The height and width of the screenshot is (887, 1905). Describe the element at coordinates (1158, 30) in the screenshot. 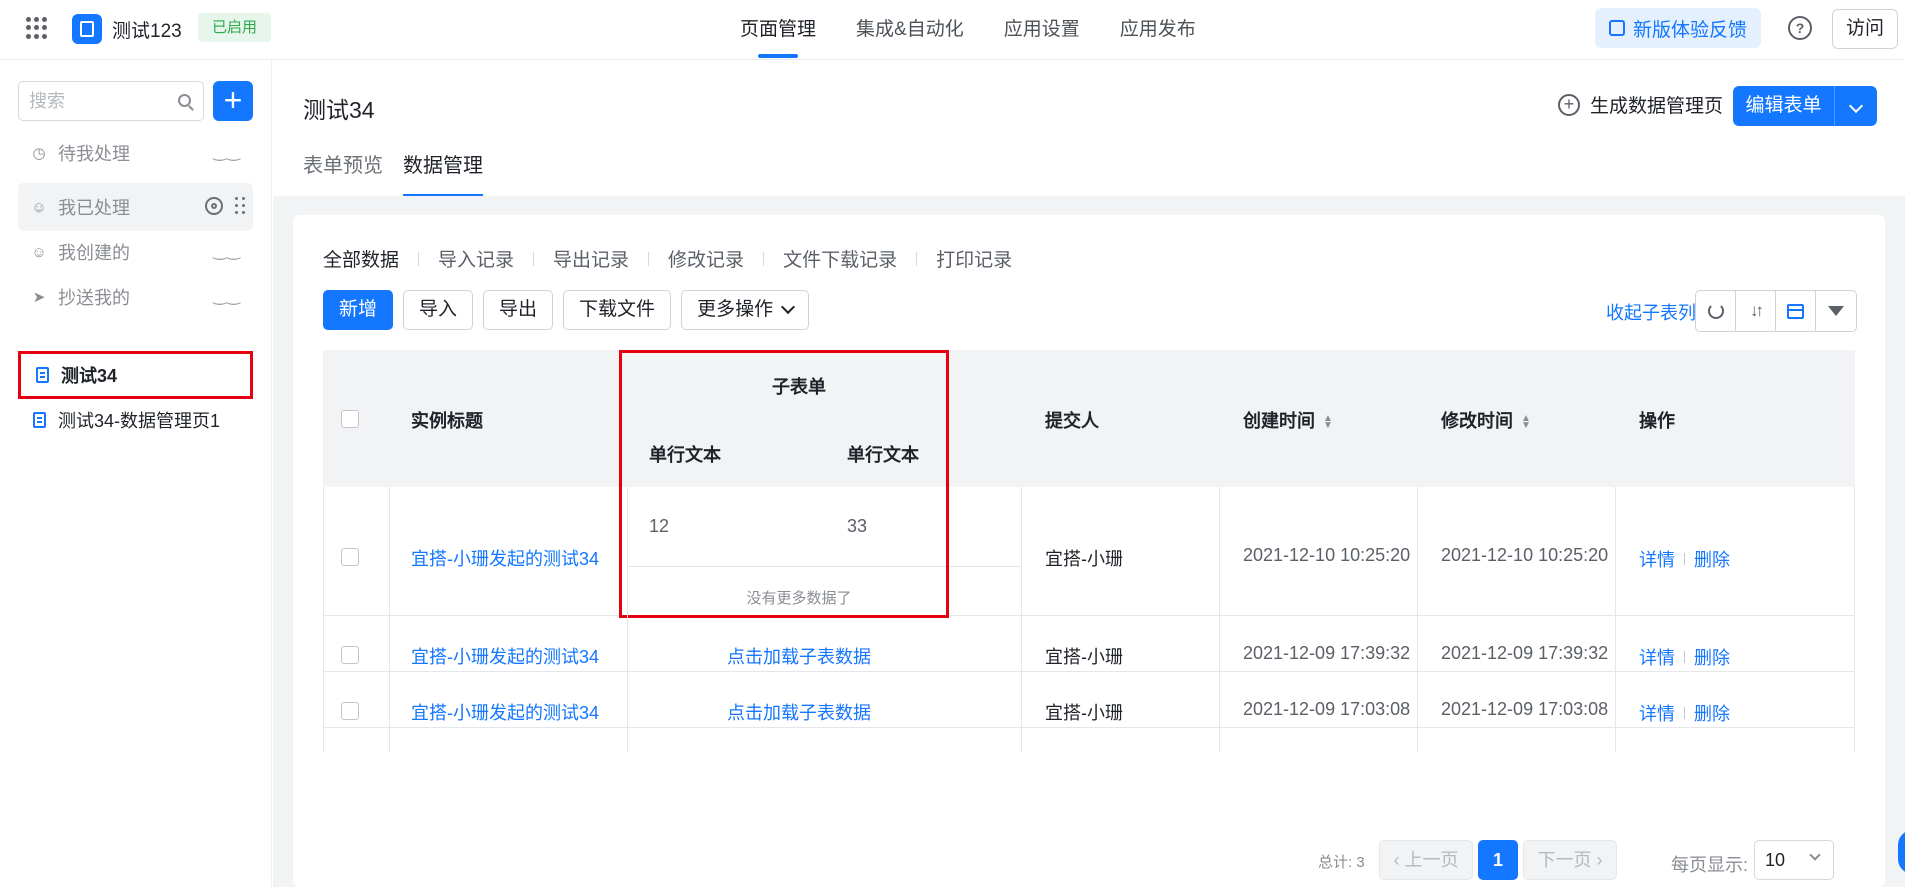

I see `top-nav-app-publish: 应用发布` at that location.